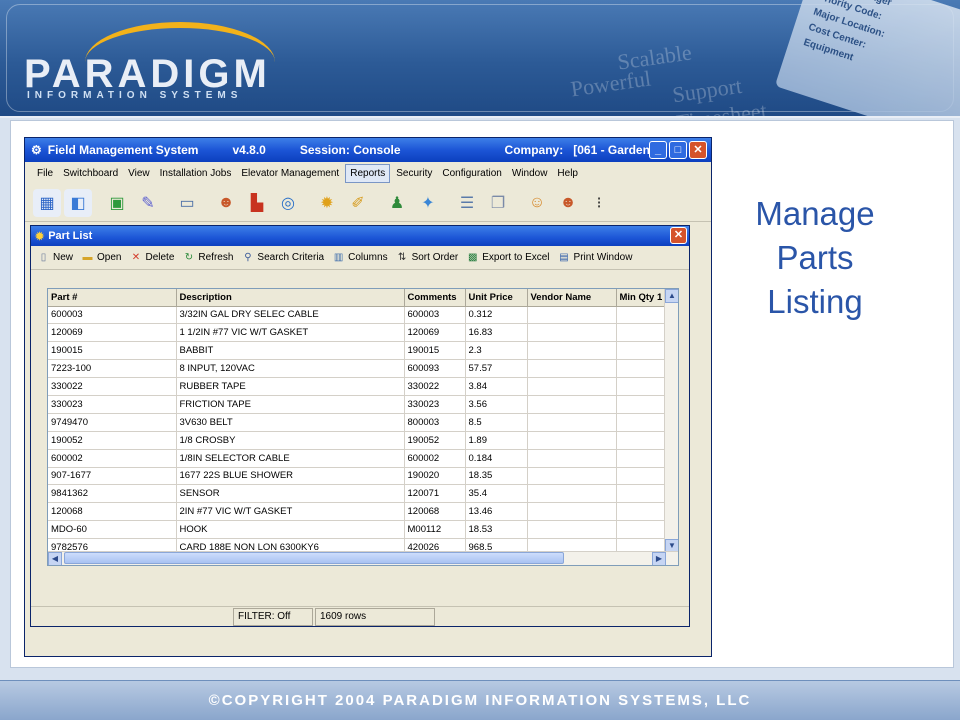 The width and height of the screenshot is (960, 720). I want to click on menu-elevator-management: Elevator Management, so click(290, 173).